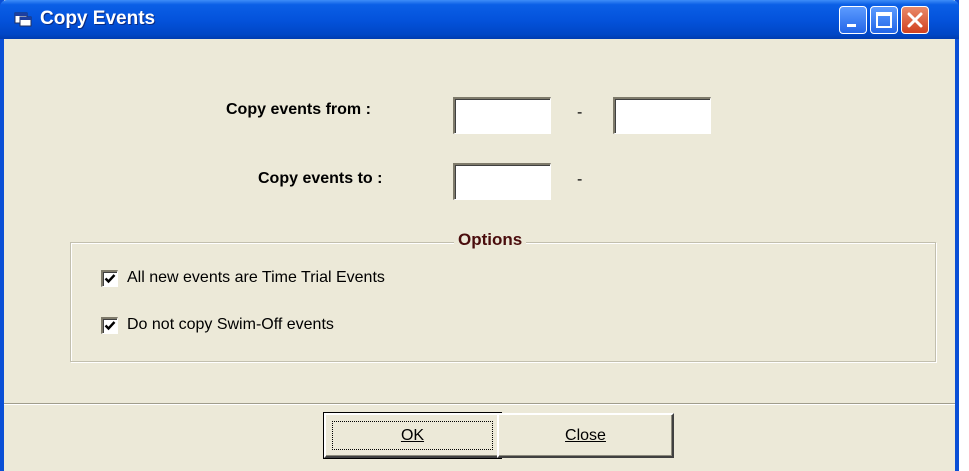 The image size is (969, 471). What do you see at coordinates (479, 19) in the screenshot?
I see `title-bar: Copy Events` at bounding box center [479, 19].